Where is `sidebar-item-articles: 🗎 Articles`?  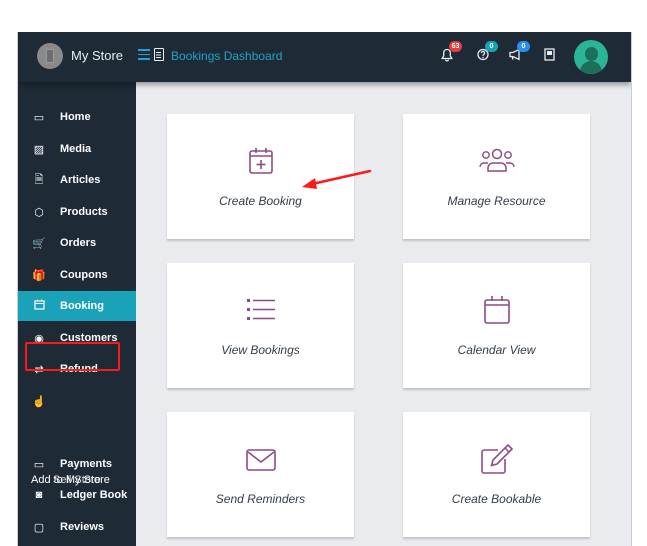
sidebar-item-articles: 🗎 Articles is located at coordinates (77, 180).